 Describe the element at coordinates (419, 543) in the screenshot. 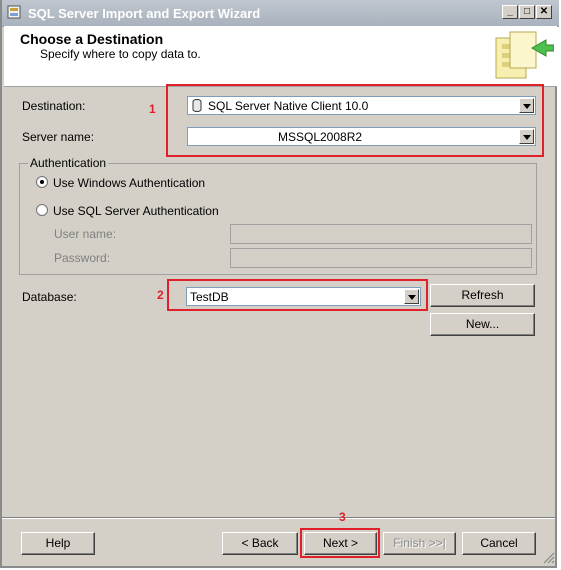

I see `finish-button: Finish >>|` at that location.